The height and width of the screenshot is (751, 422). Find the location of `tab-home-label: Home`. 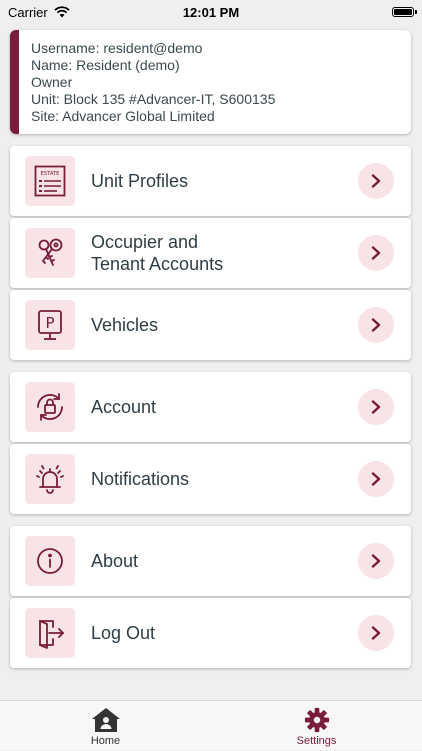

tab-home-label: Home is located at coordinates (105, 741).